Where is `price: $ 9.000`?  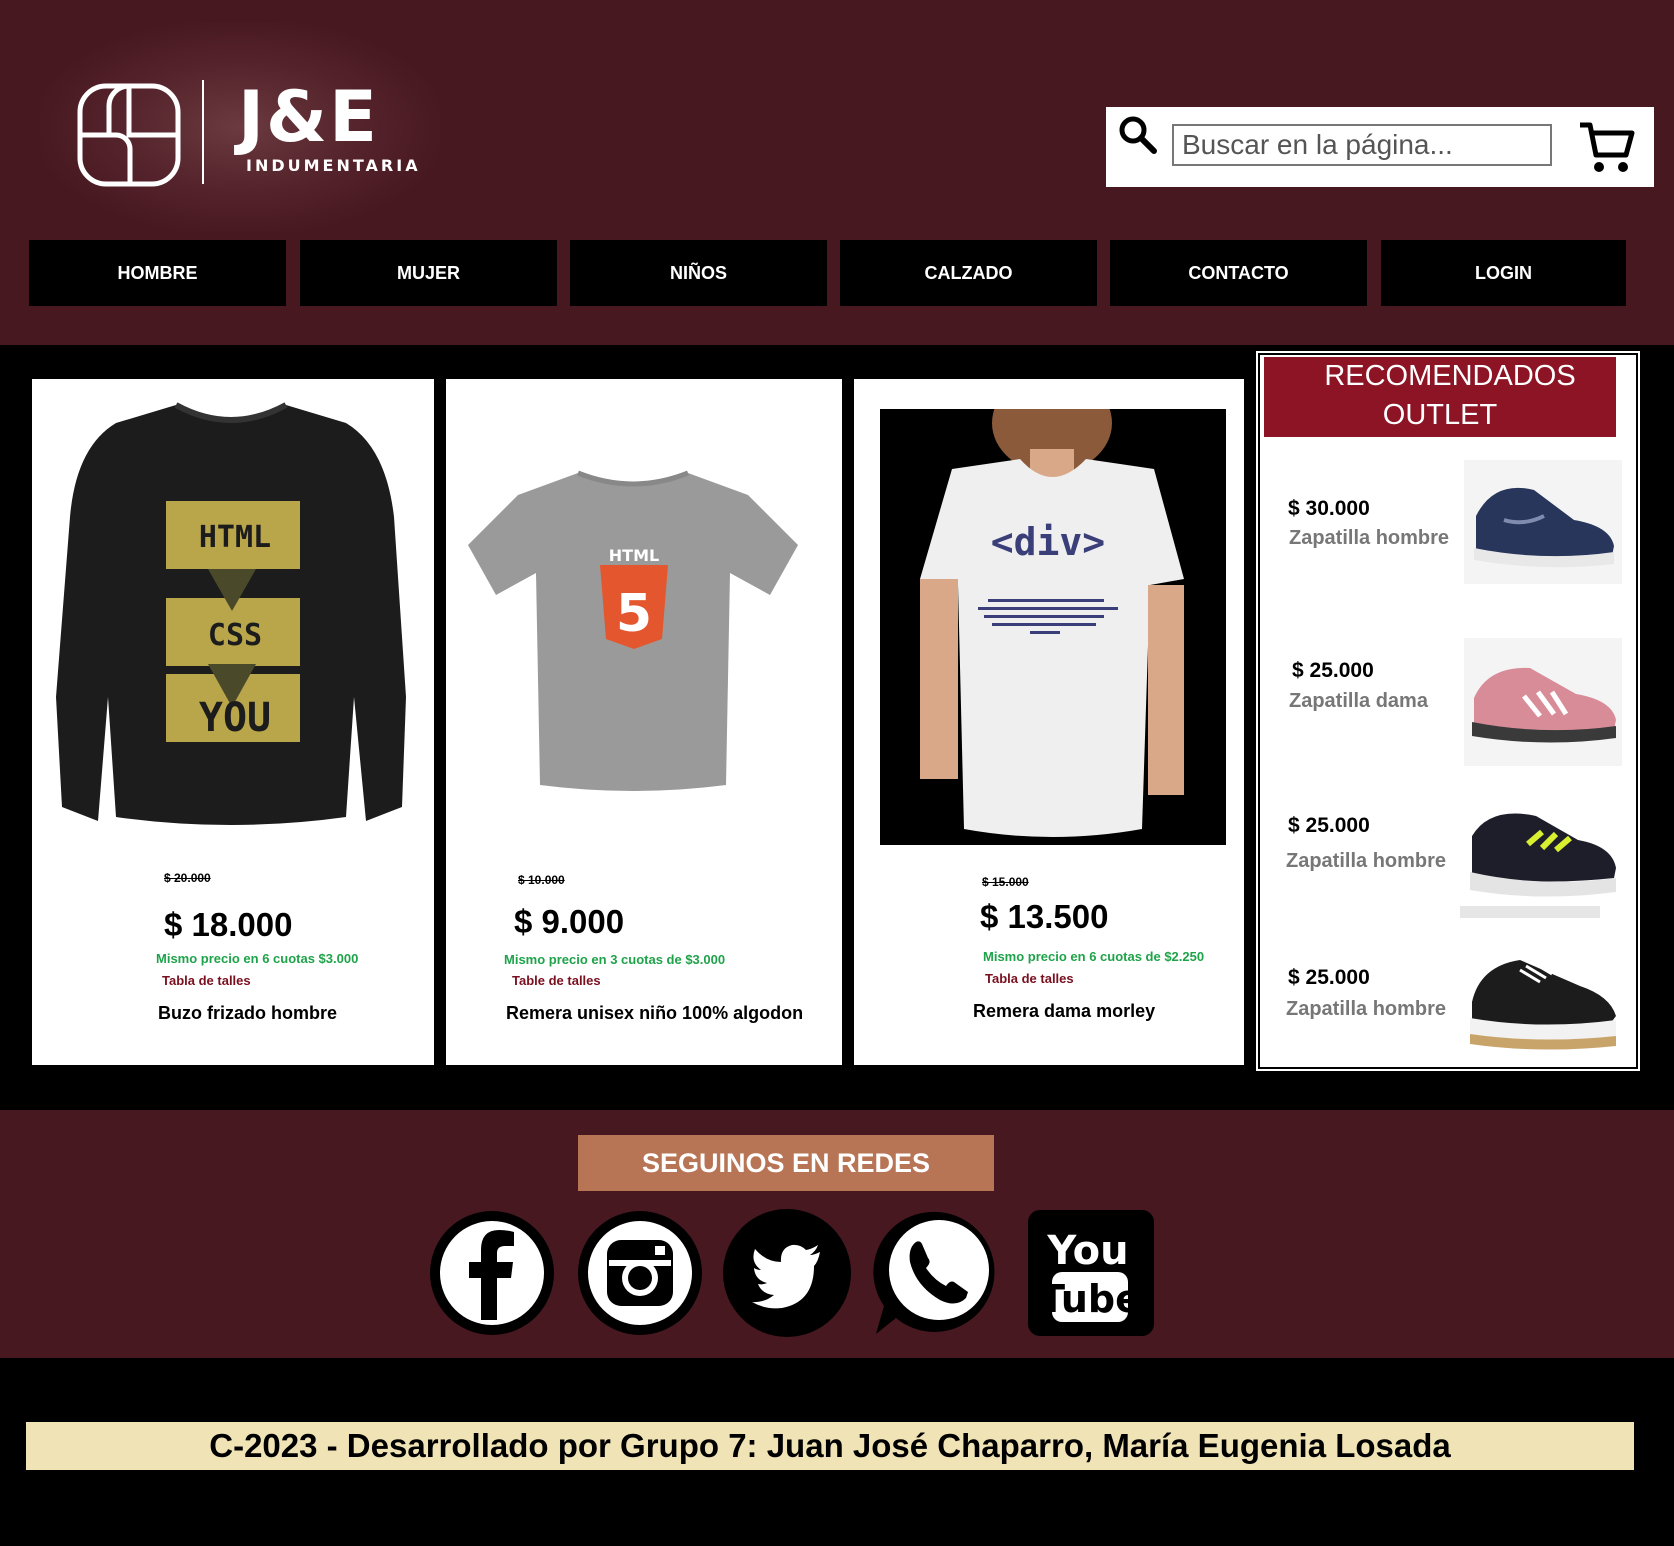
price: $ 9.000 is located at coordinates (569, 921).